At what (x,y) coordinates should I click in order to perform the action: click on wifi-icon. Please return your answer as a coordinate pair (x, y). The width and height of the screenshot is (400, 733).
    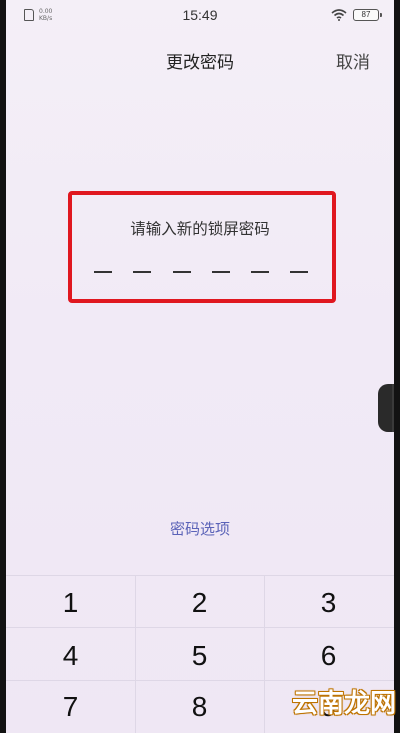
    Looking at the image, I should click on (339, 15).